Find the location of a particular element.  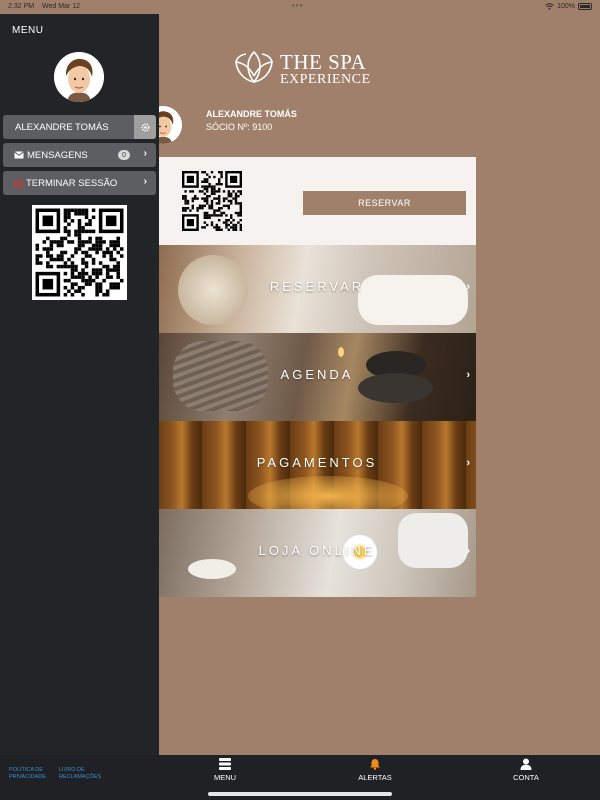

candle-image is located at coordinates (212, 569).